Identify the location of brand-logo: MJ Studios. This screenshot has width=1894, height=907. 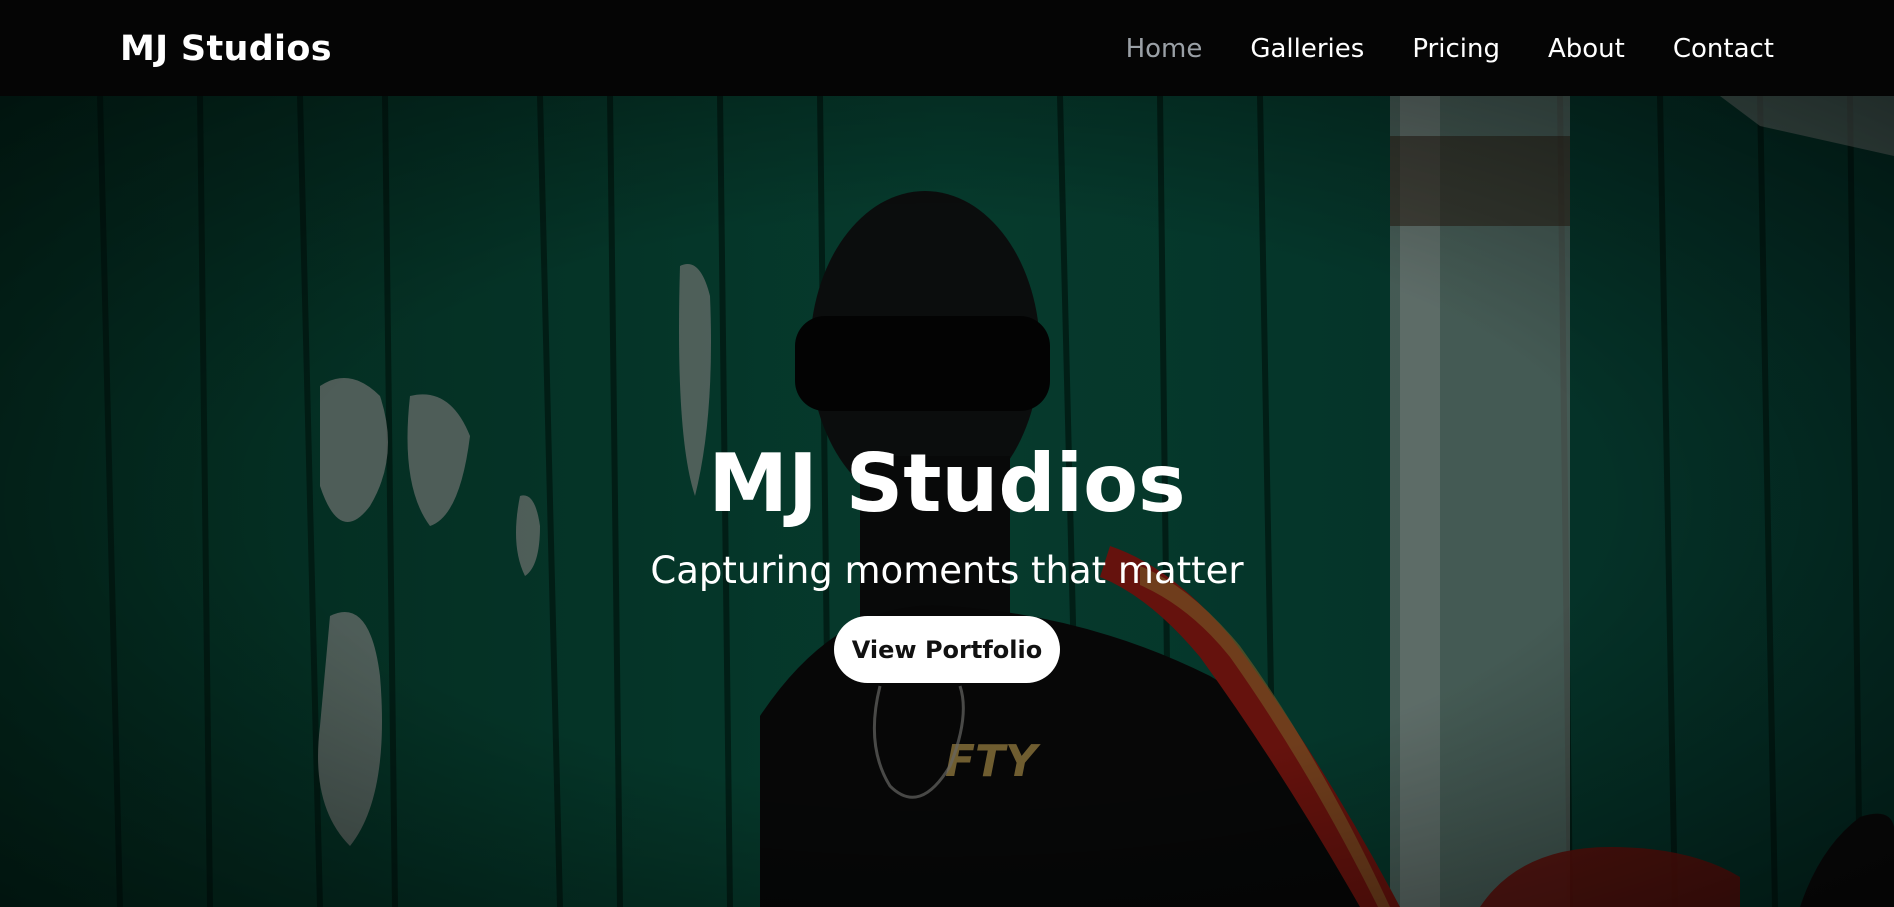
(226, 49).